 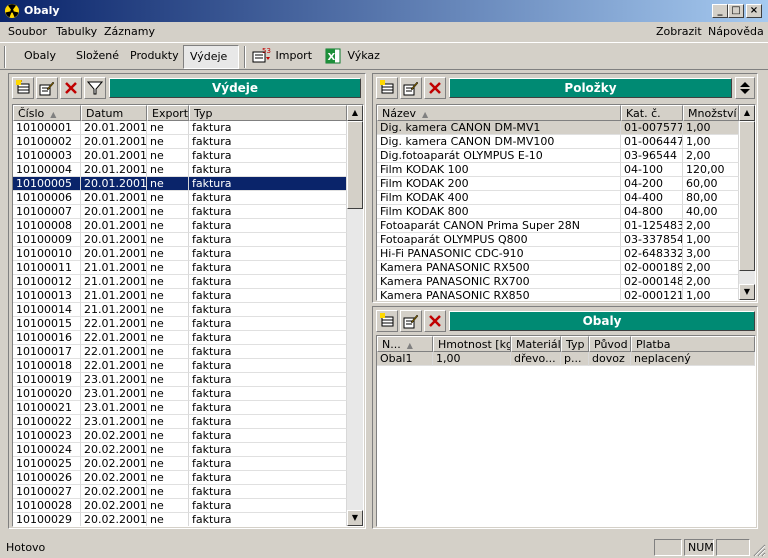 What do you see at coordinates (384, 11) in the screenshot?
I see `title-bar: Obaly _ □ ×` at bounding box center [384, 11].